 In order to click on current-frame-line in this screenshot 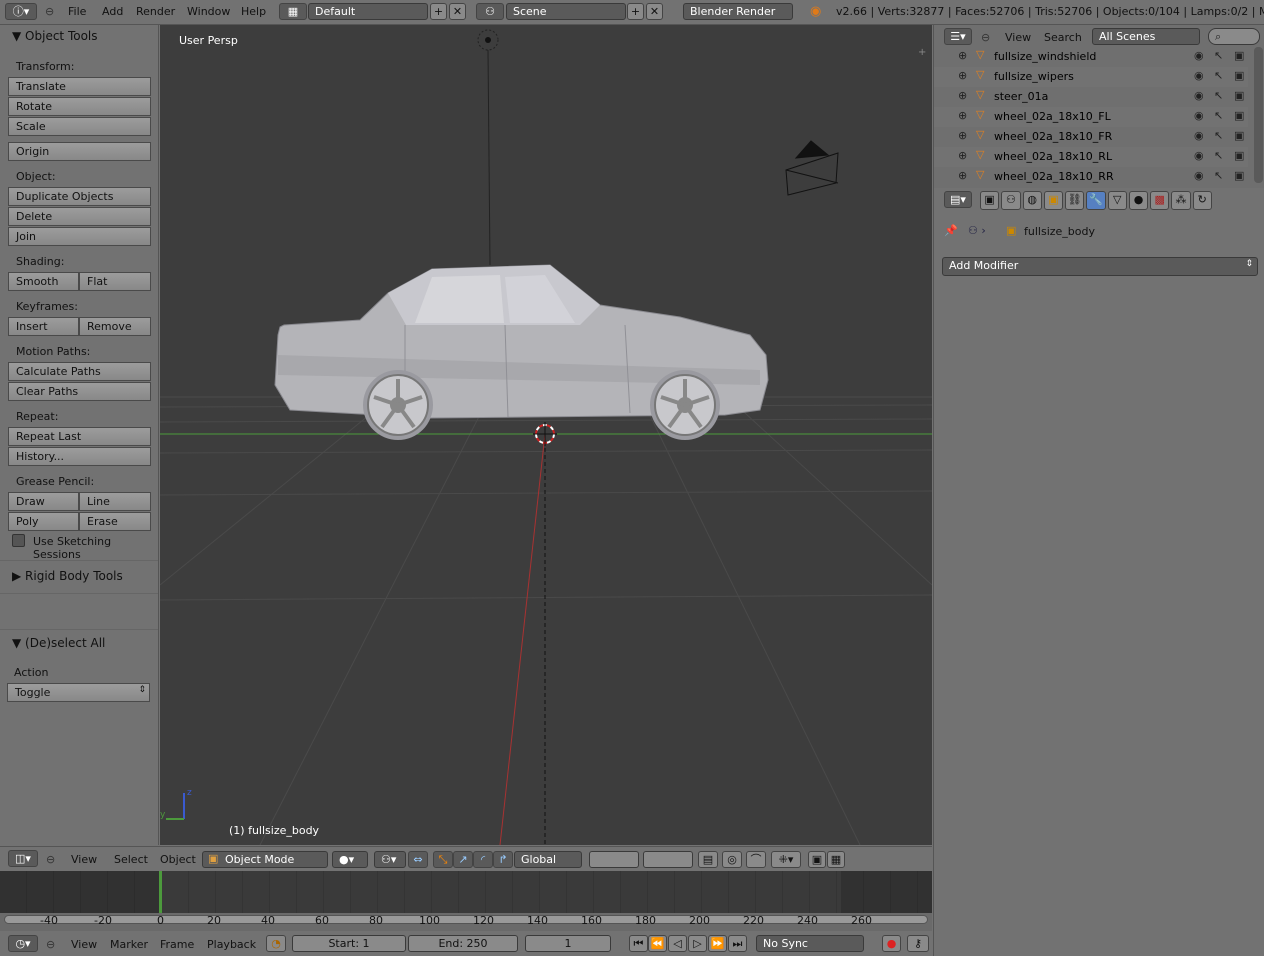, I will do `click(160, 892)`.